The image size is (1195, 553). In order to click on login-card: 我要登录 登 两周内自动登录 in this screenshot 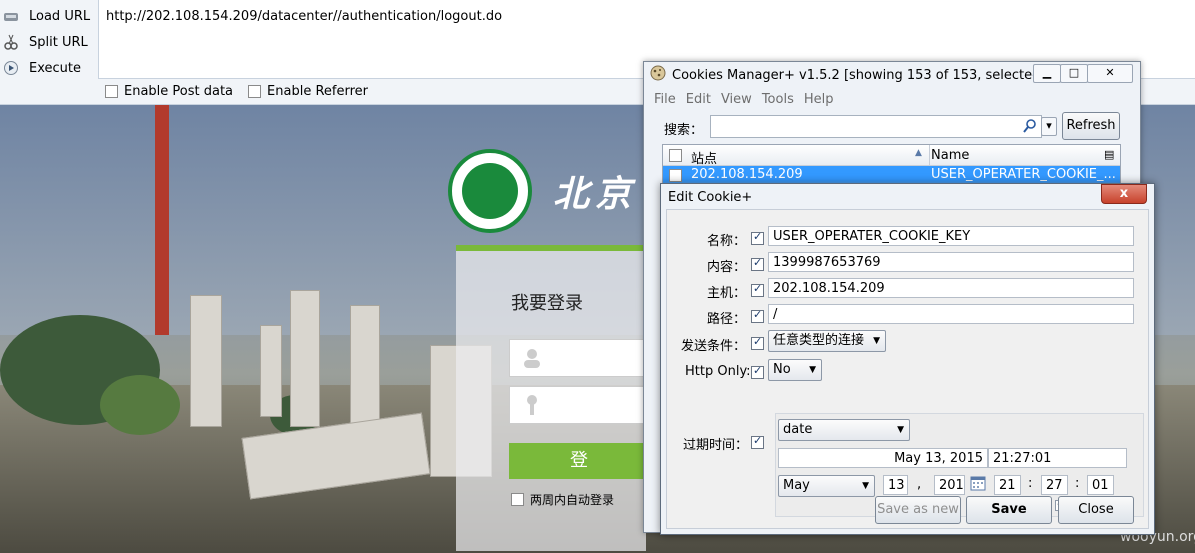, I will do `click(553, 398)`.